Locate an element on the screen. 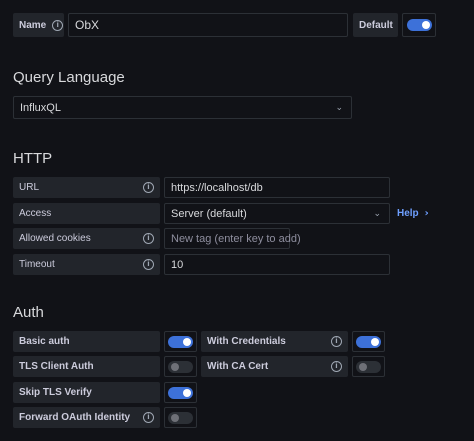 Image resolution: width=474 pixels, height=441 pixels. forward-oauth-label: Forward OAuth Identity i is located at coordinates (86, 417).